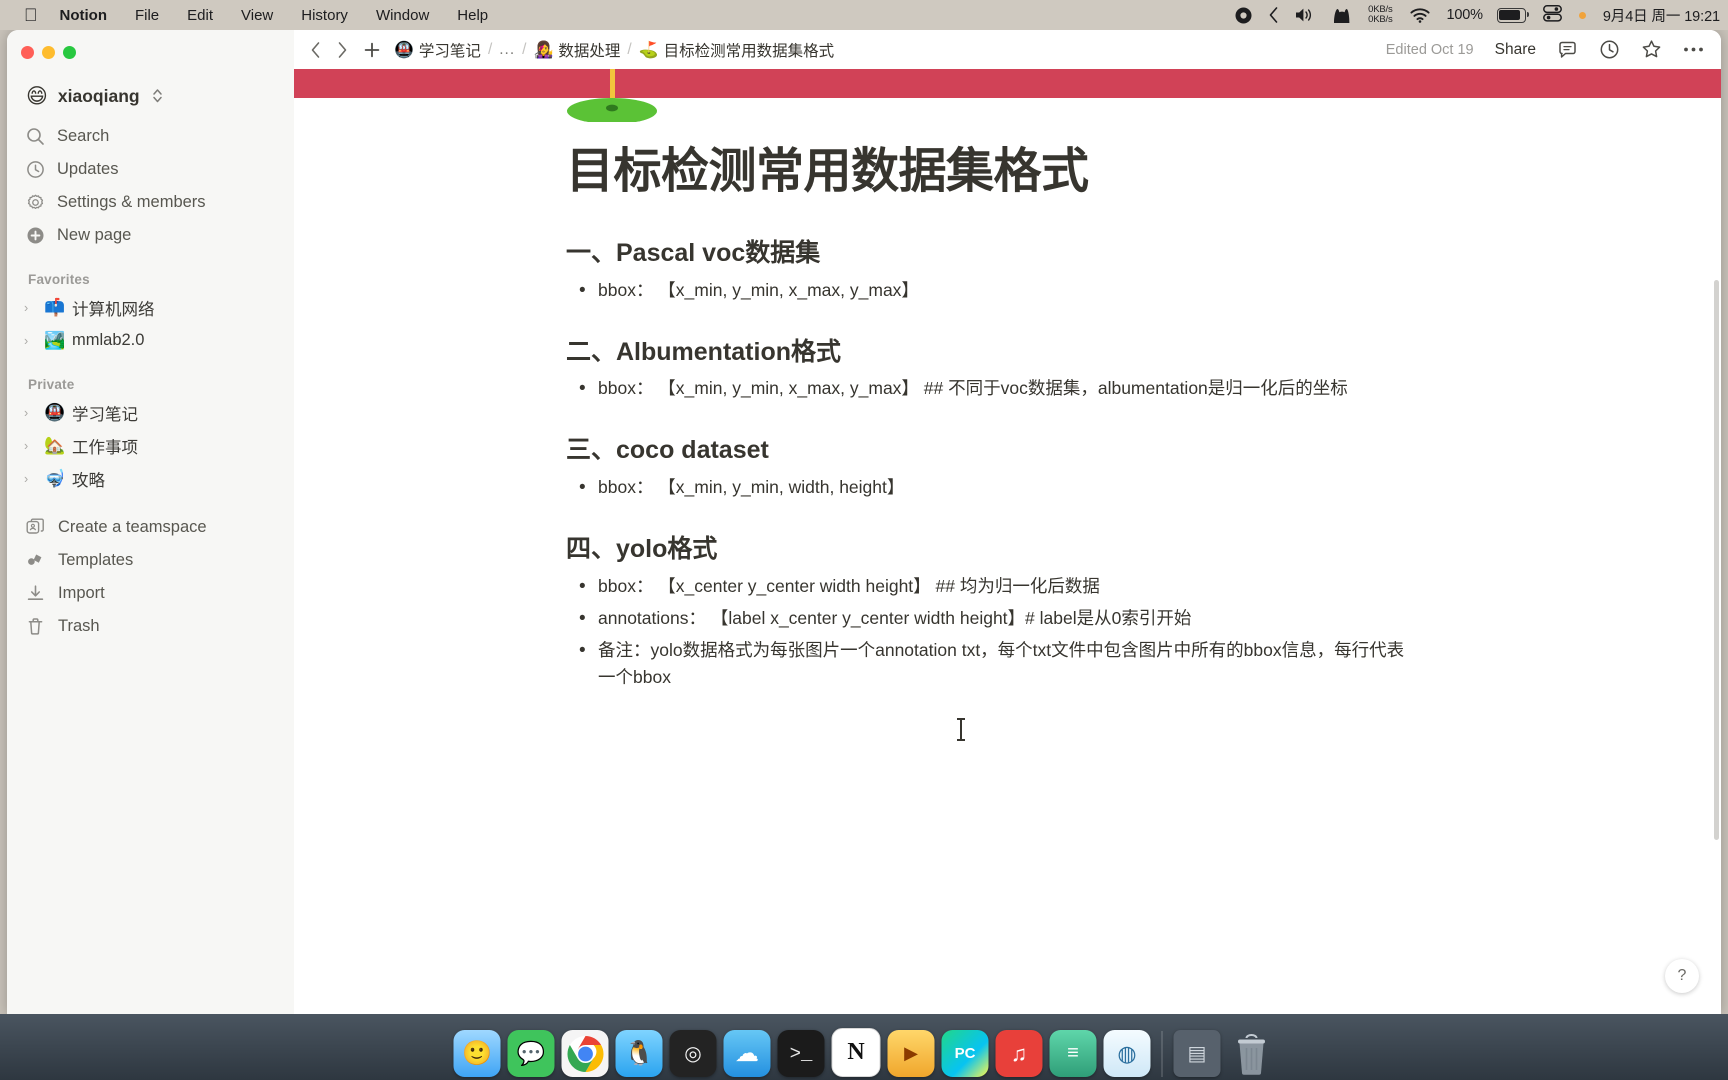  I want to click on dock-item-pycharm: PC, so click(965, 1053).